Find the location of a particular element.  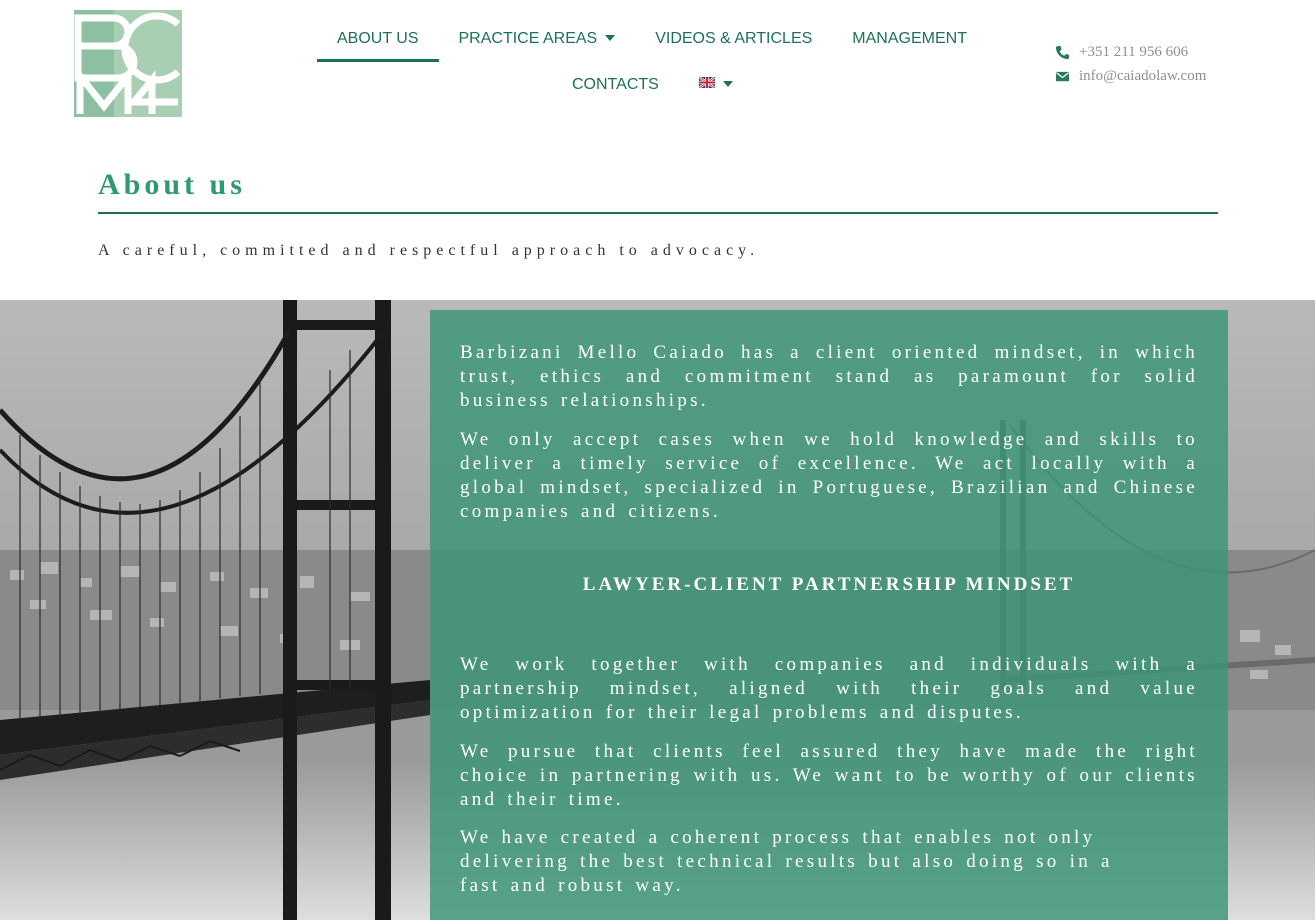

phone-number: +351 211 956 606 is located at coordinates (1134, 51).